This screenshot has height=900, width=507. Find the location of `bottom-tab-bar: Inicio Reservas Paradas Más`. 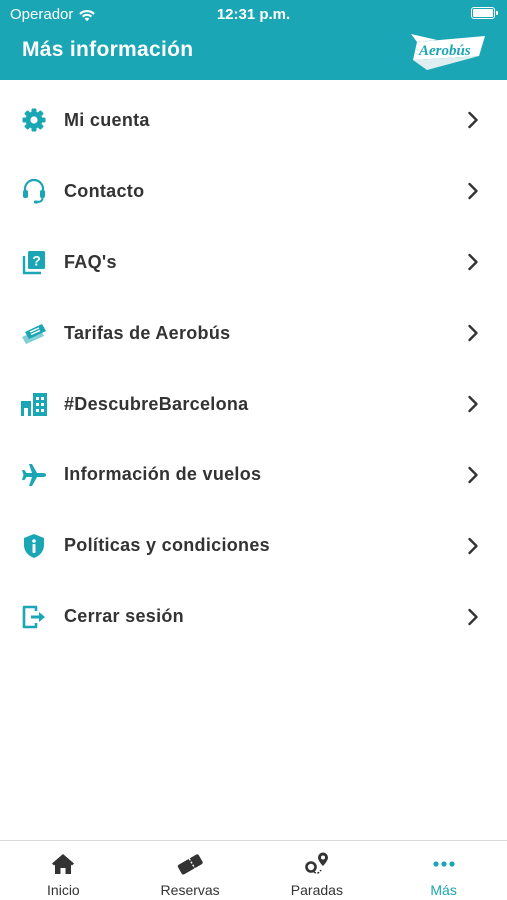

bottom-tab-bar: Inicio Reservas Paradas Más is located at coordinates (253, 870).